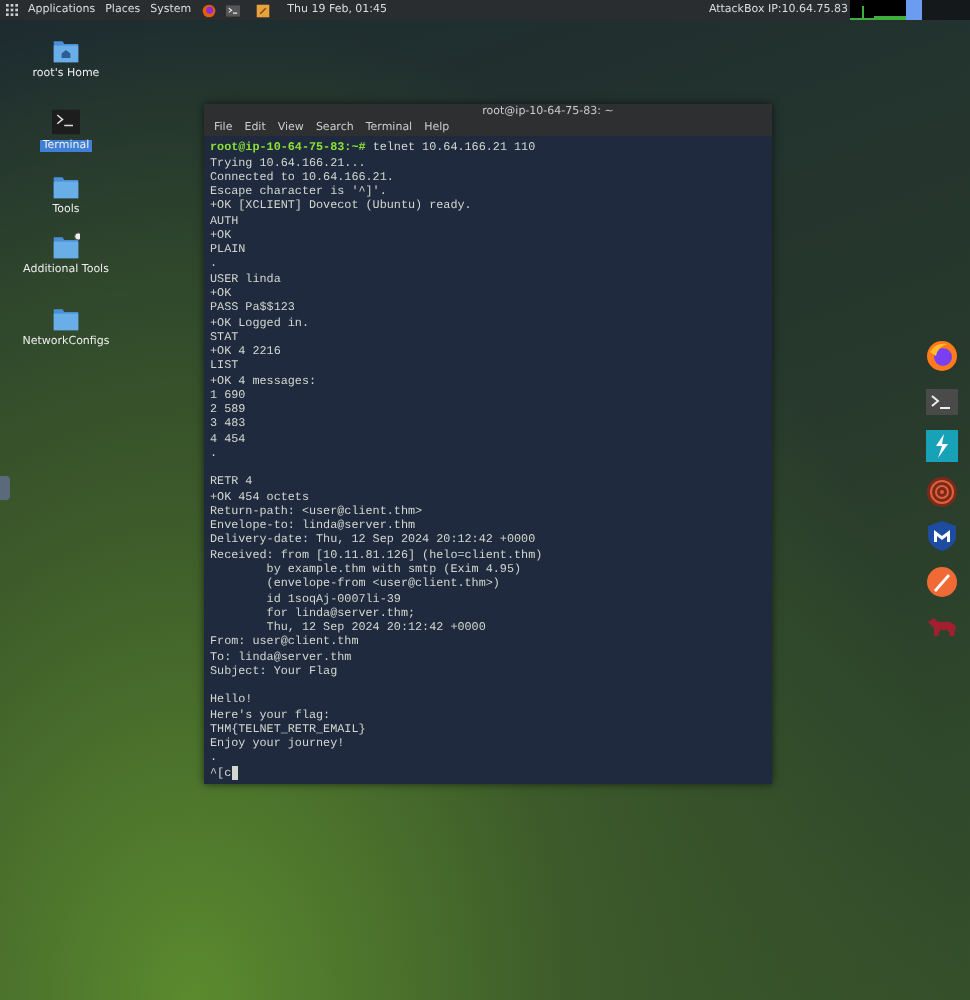 The image size is (970, 1000). Describe the element at coordinates (5, 488) in the screenshot. I see `side-handle` at that location.